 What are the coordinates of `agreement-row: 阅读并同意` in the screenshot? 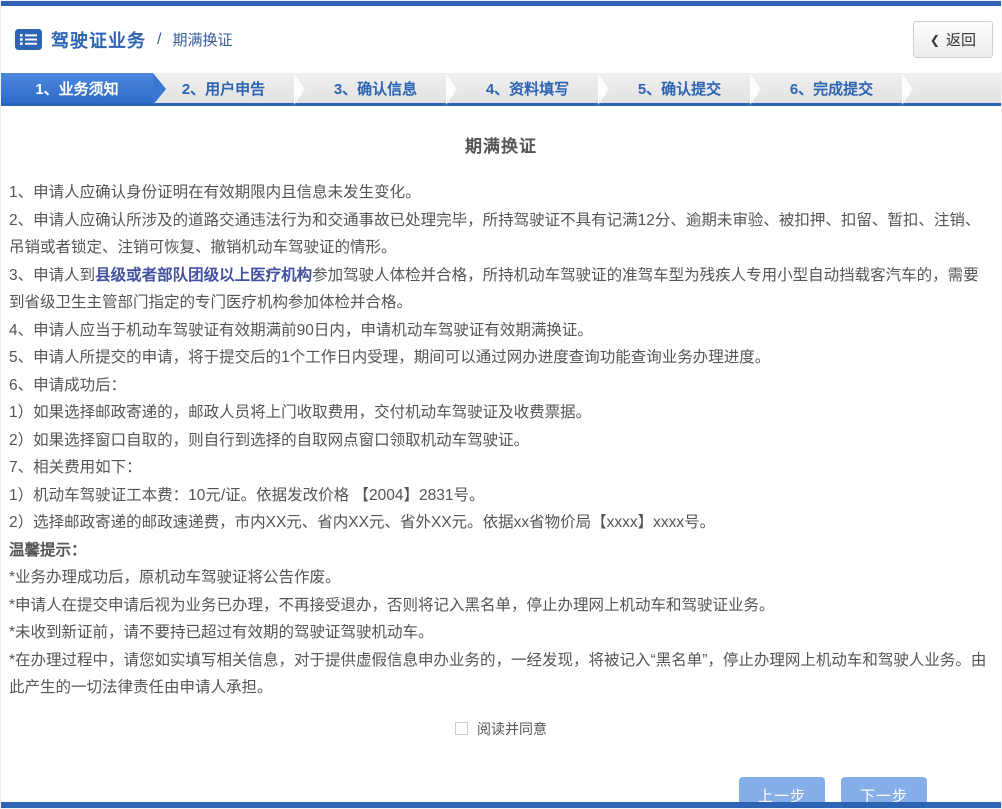 It's located at (501, 729).